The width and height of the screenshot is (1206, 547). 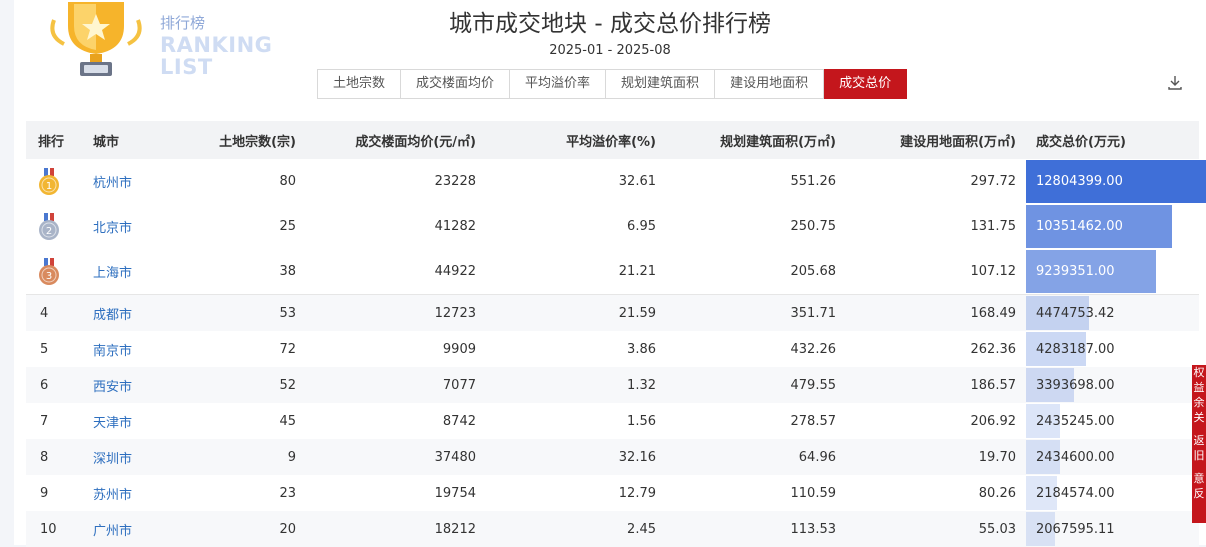 What do you see at coordinates (641, 421) in the screenshot?
I see `premium-rate-cell: 1.56` at bounding box center [641, 421].